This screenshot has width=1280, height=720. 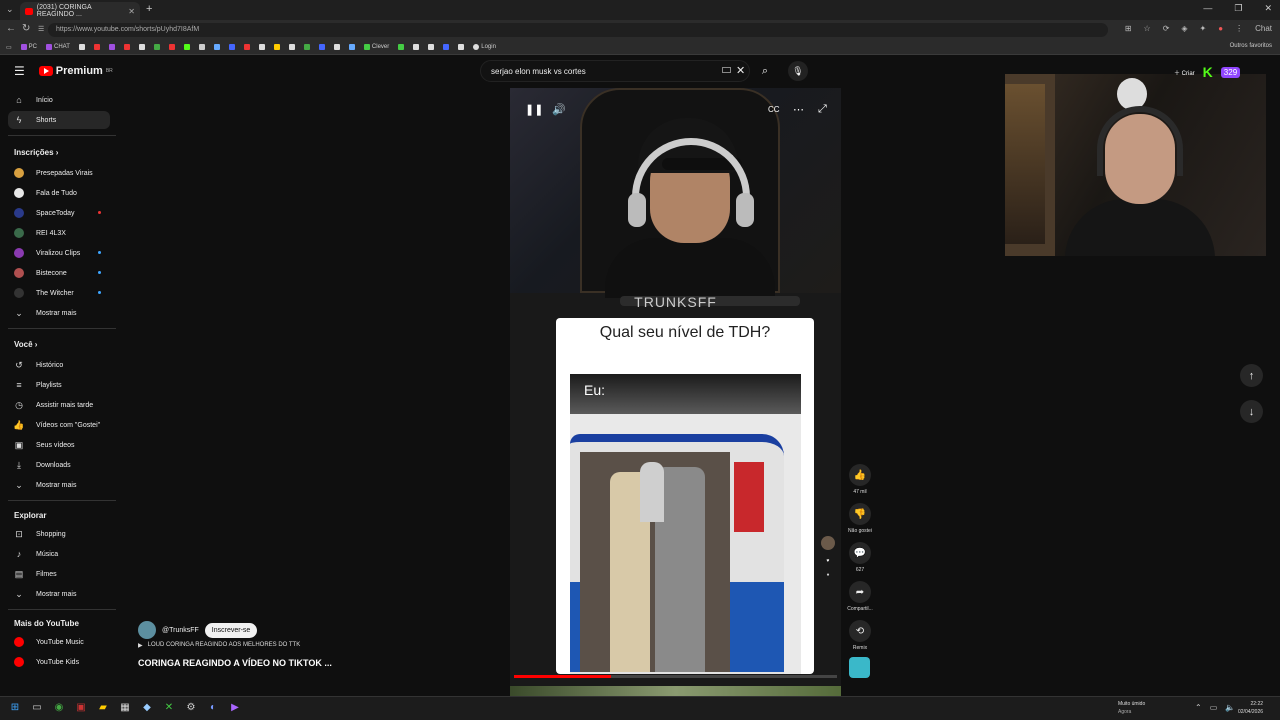 What do you see at coordinates (26, 28) in the screenshot?
I see `reload-icon: ↻` at bounding box center [26, 28].